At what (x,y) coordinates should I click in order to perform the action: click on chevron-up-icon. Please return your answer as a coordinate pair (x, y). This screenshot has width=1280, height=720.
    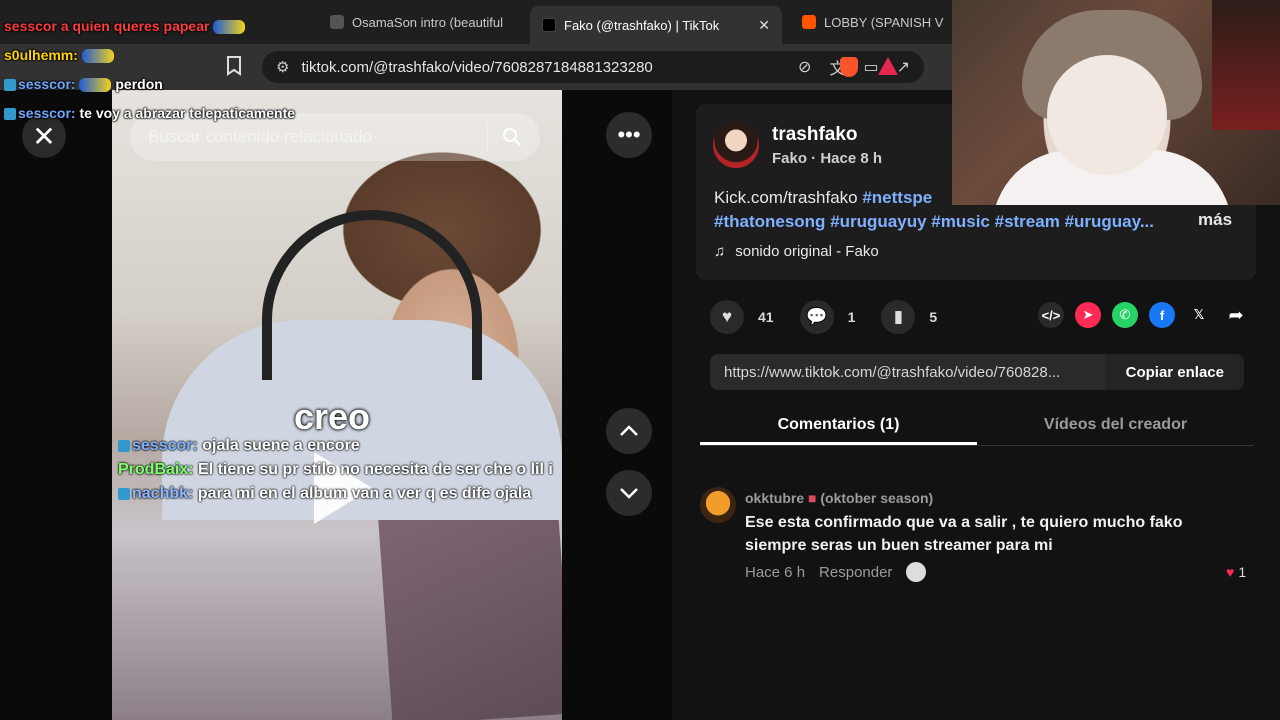
    Looking at the image, I should click on (629, 430).